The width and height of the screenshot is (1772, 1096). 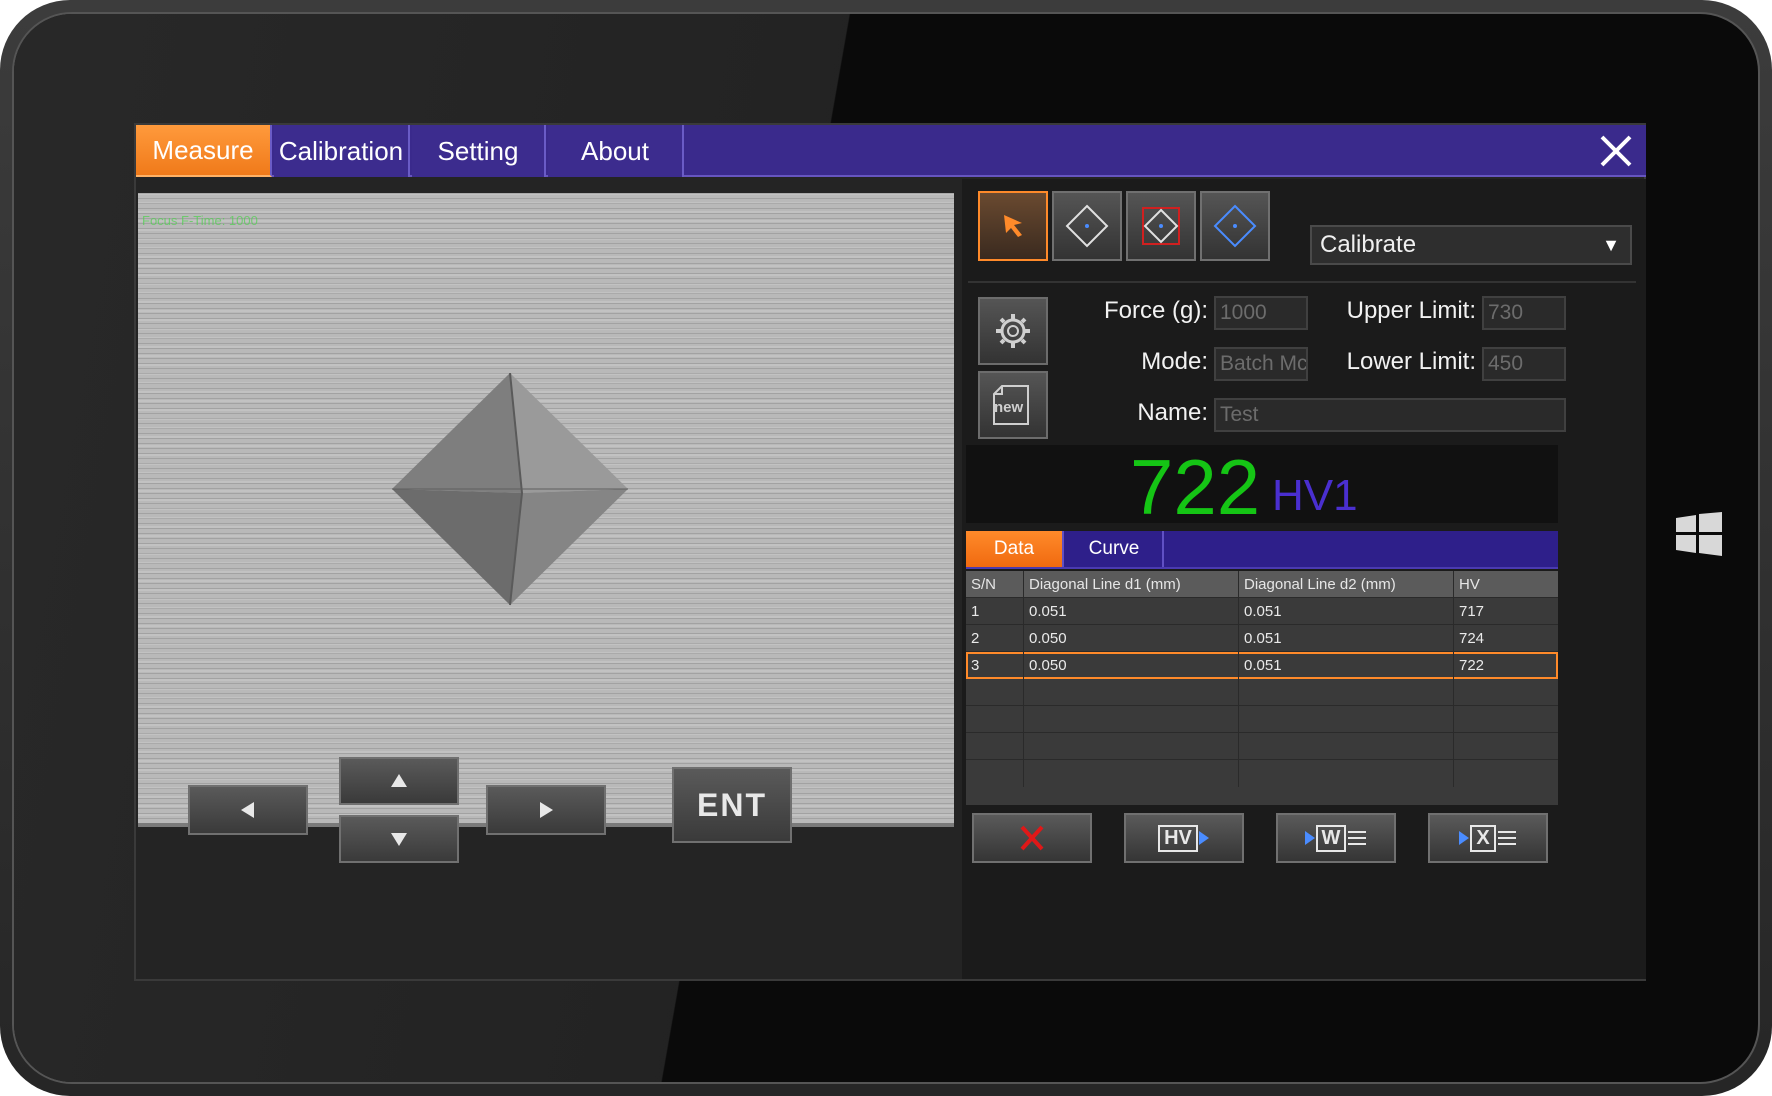 I want to click on camera-overlay-text: Focus F-Time: 1000, so click(x=200, y=220).